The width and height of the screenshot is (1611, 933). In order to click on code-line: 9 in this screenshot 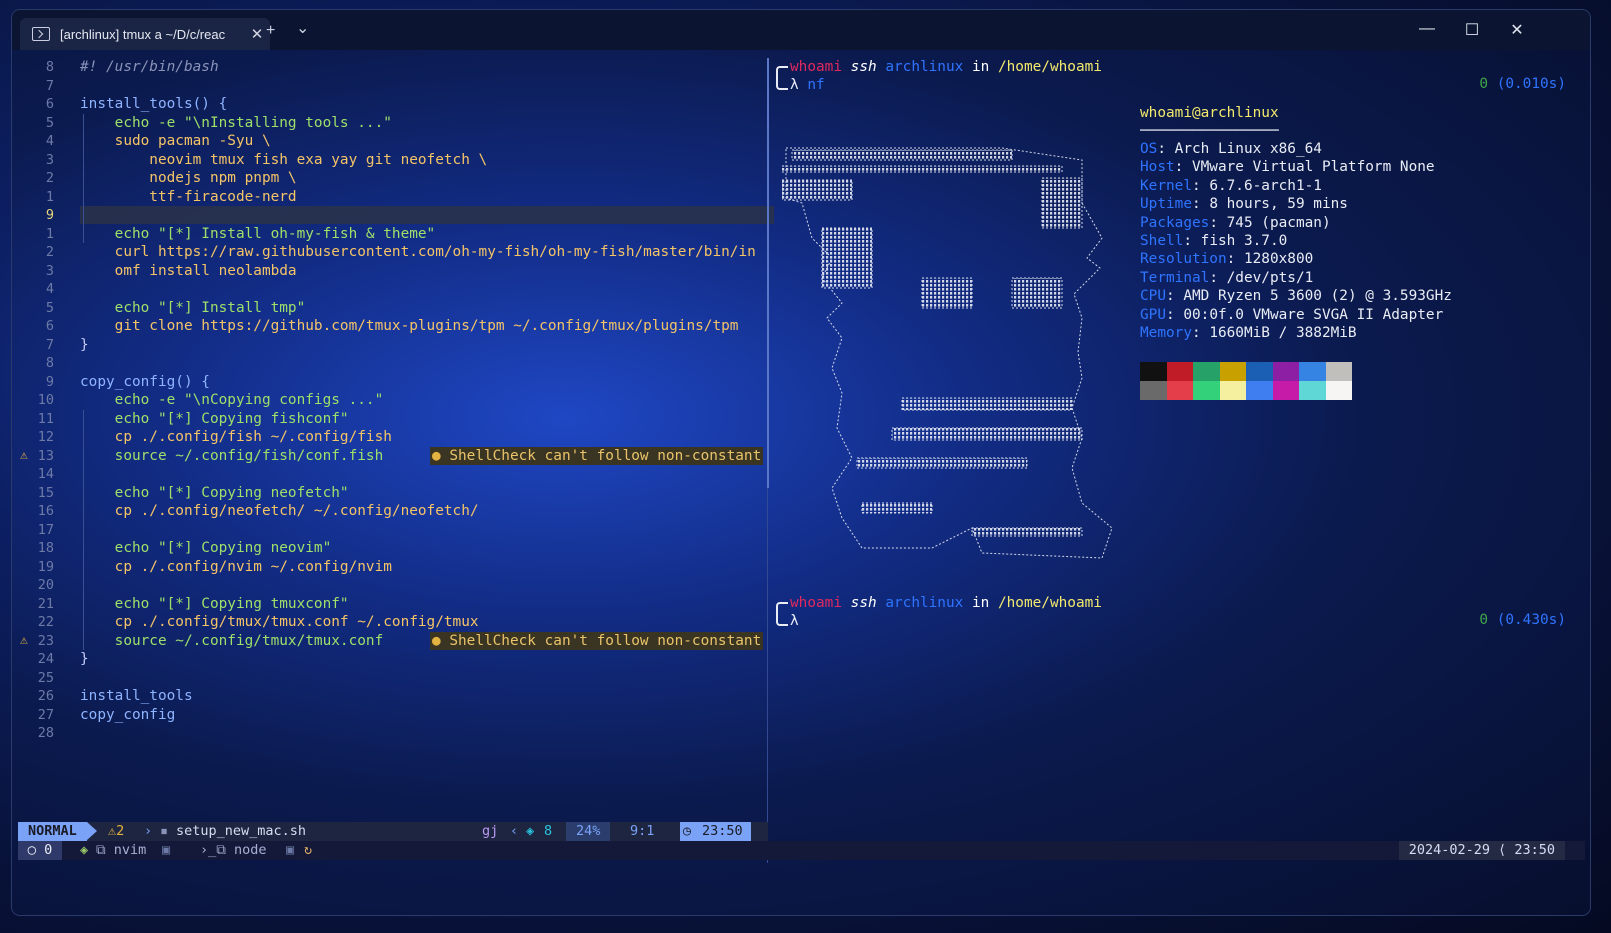, I will do `click(393, 215)`.